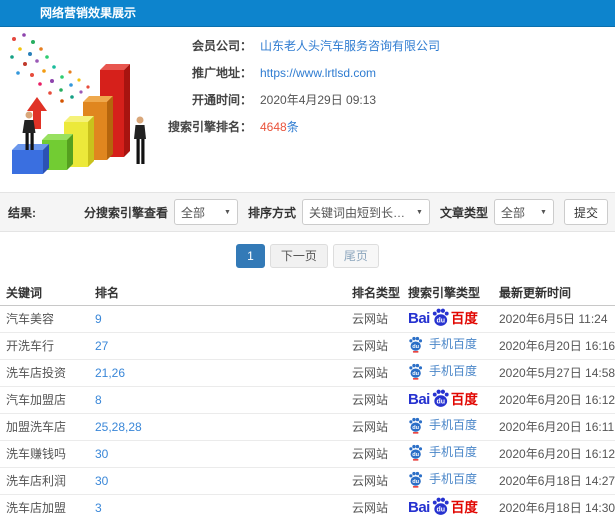  What do you see at coordinates (118, 427) in the screenshot?
I see `rank-link: 25,28,28` at bounding box center [118, 427].